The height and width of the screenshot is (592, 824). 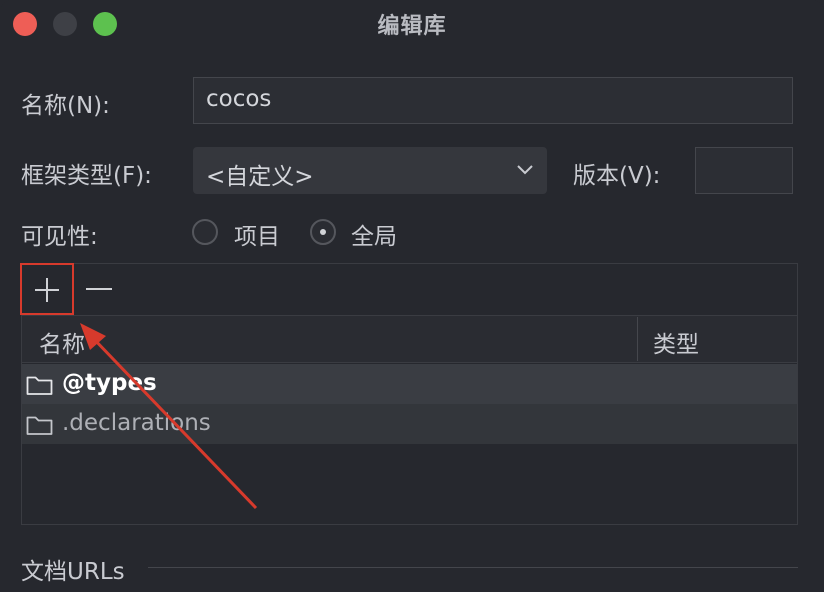 What do you see at coordinates (374, 237) in the screenshot?
I see `visibility-global-label: 全局` at bounding box center [374, 237].